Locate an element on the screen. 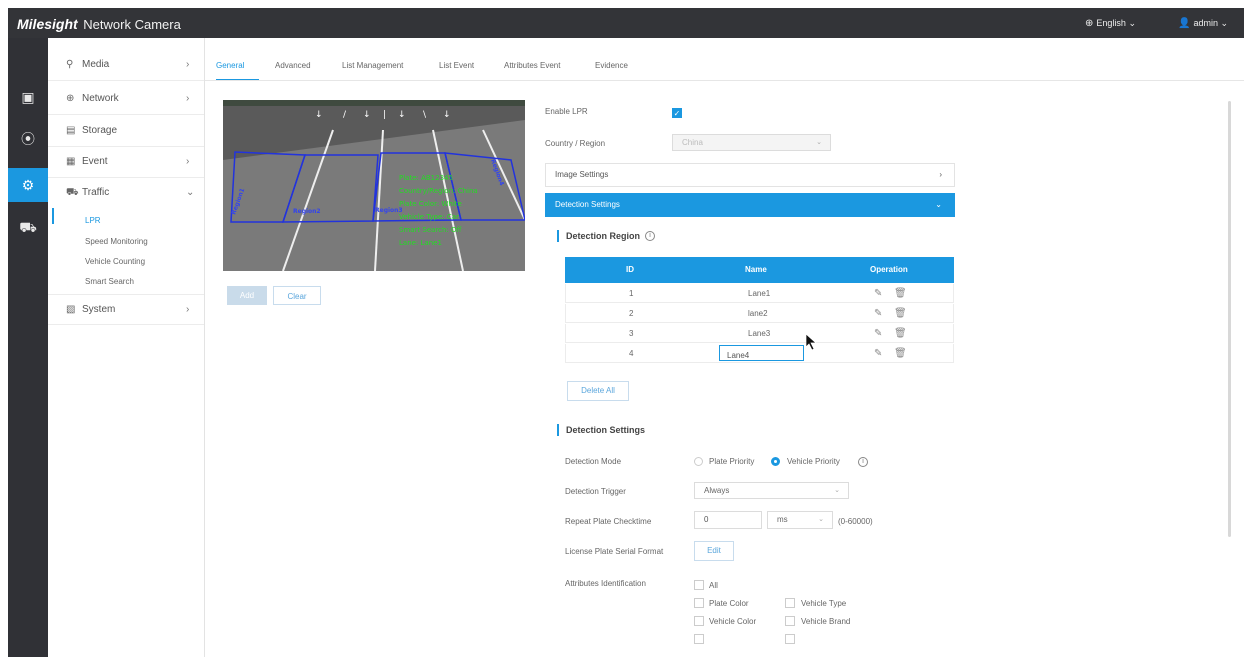  active-indicator is located at coordinates (53, 216).